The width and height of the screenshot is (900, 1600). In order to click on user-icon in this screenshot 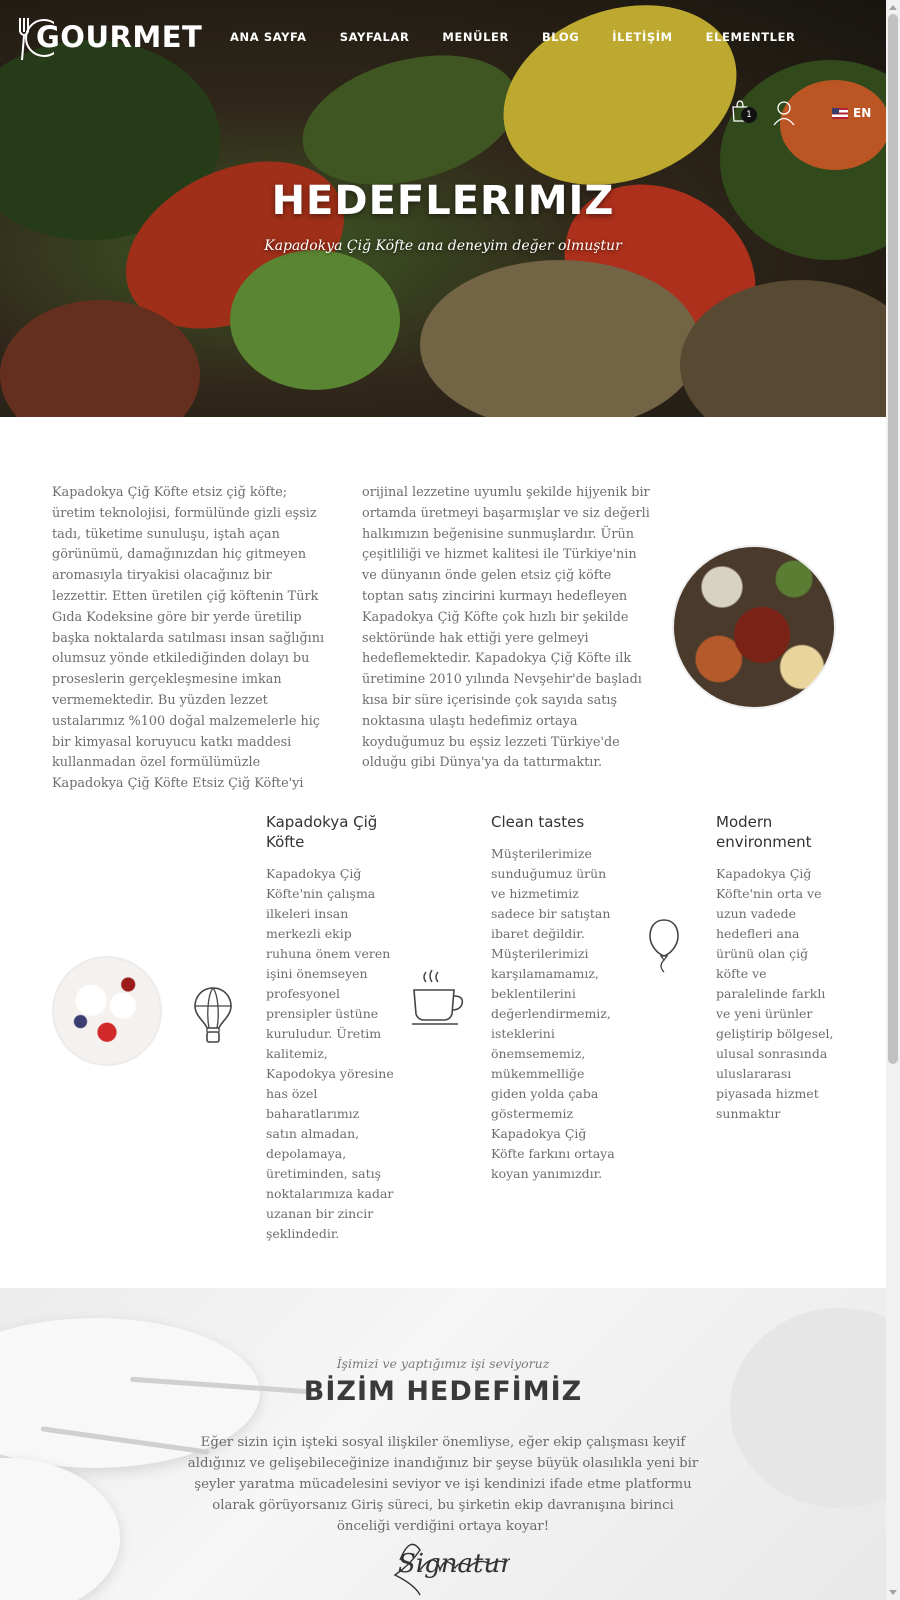, I will do `click(784, 113)`.